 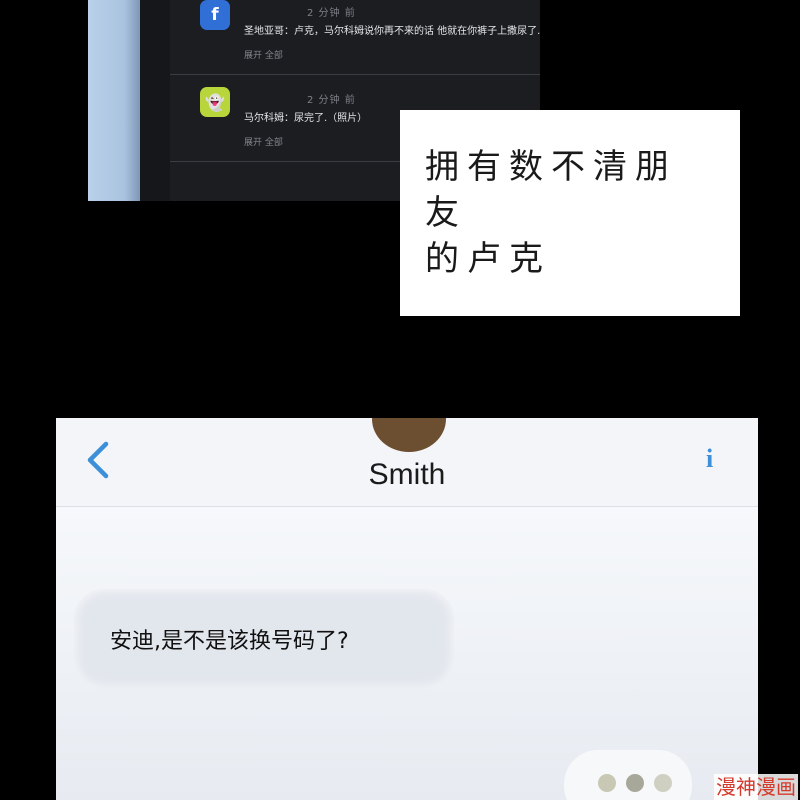 I want to click on phone-edge, so click(x=114, y=100).